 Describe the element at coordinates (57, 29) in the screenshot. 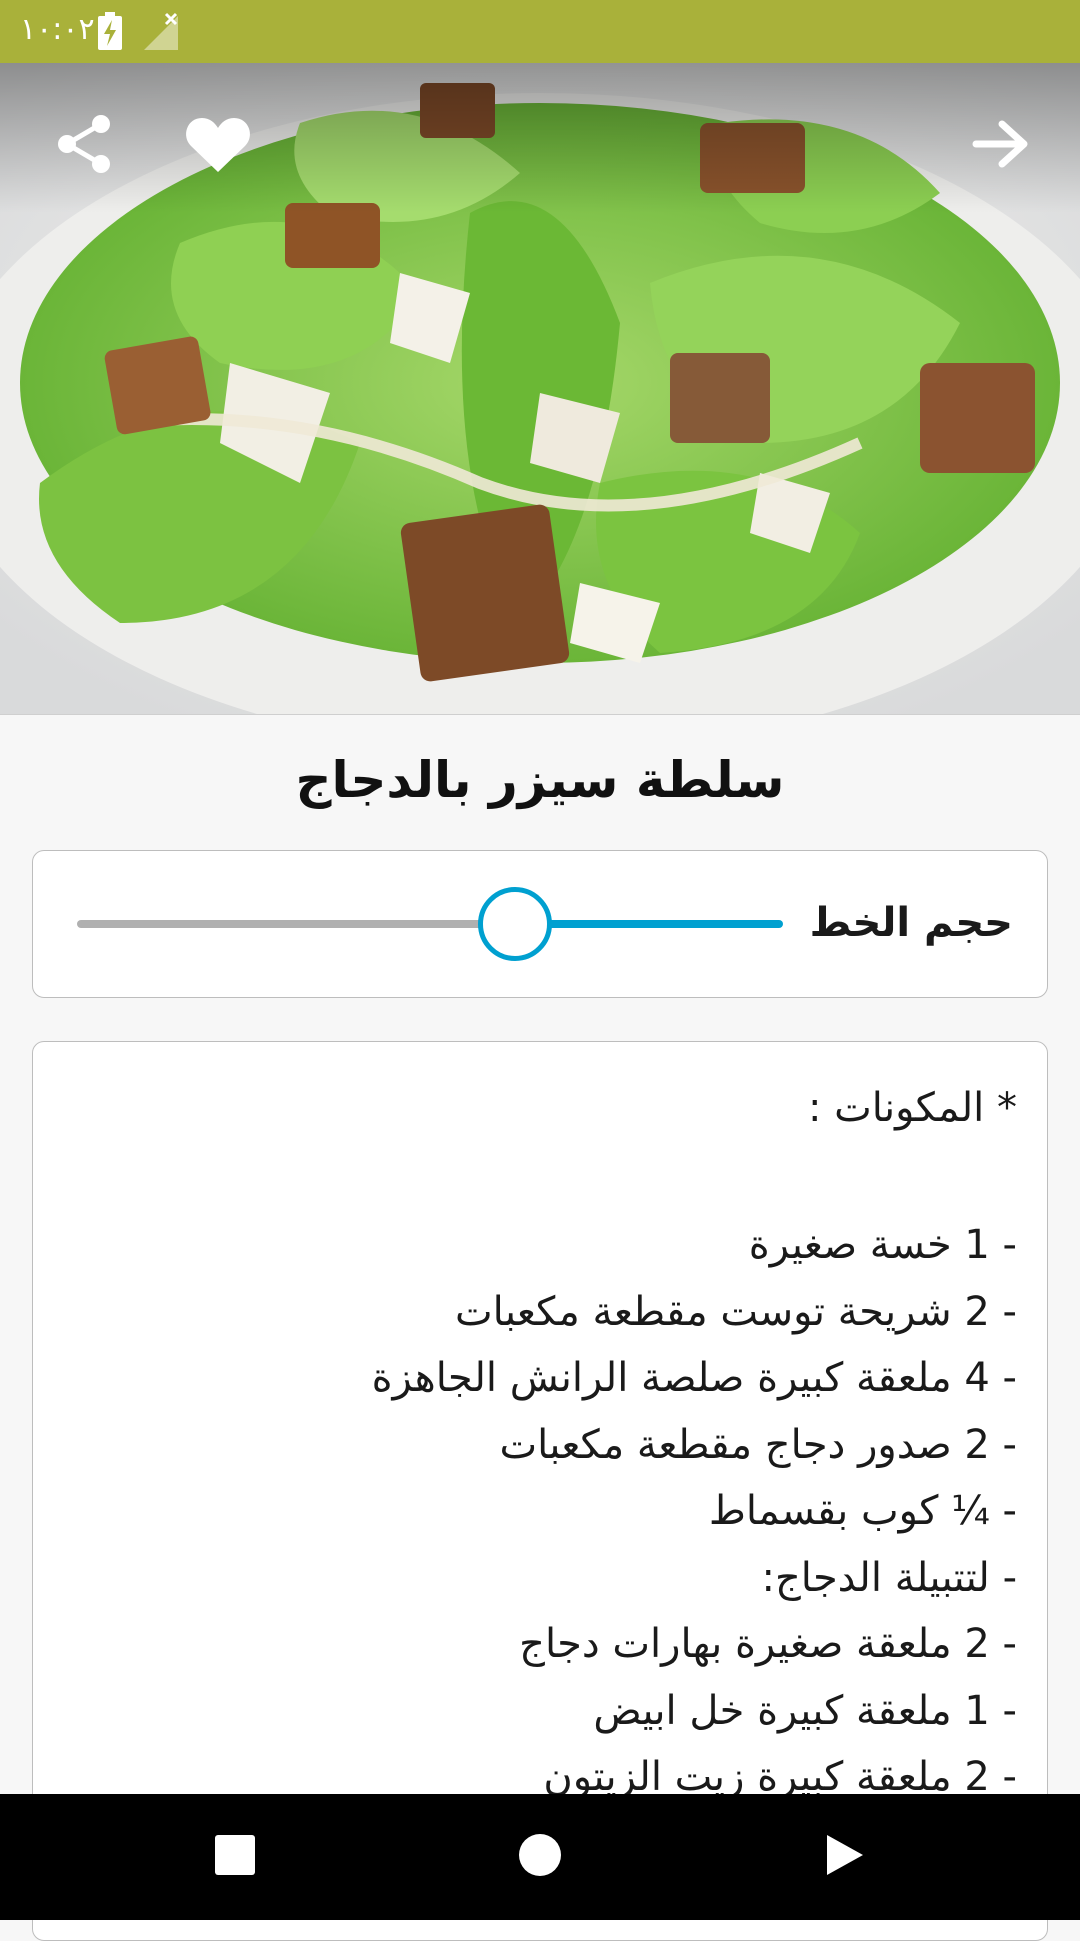

I see `status-time: ١٠:٠٢` at that location.